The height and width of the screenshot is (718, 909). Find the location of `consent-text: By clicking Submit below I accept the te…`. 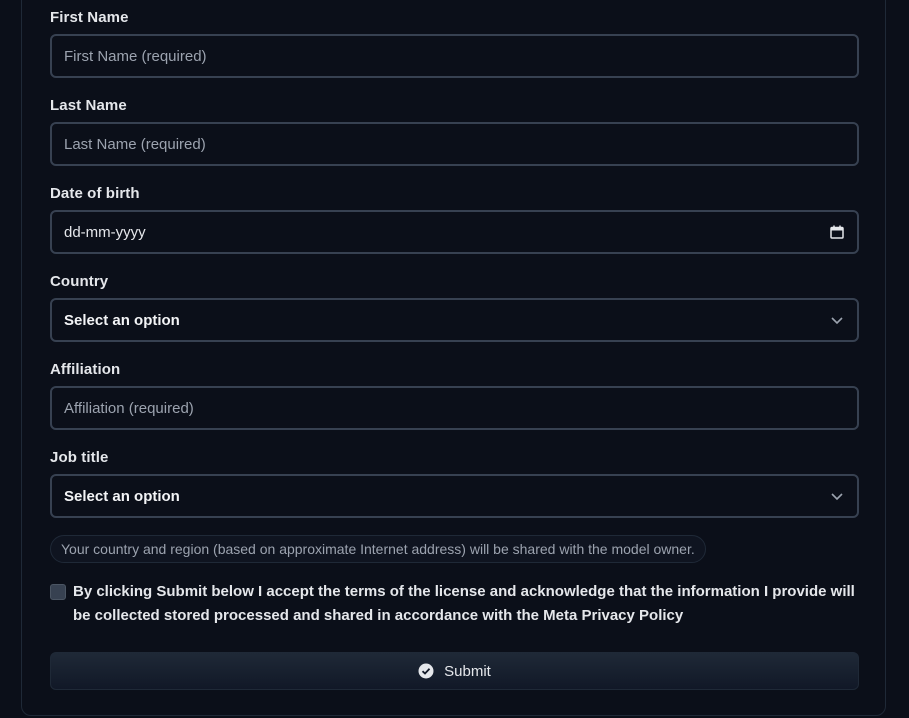

consent-text: By clicking Submit below I accept the te… is located at coordinates (464, 603).